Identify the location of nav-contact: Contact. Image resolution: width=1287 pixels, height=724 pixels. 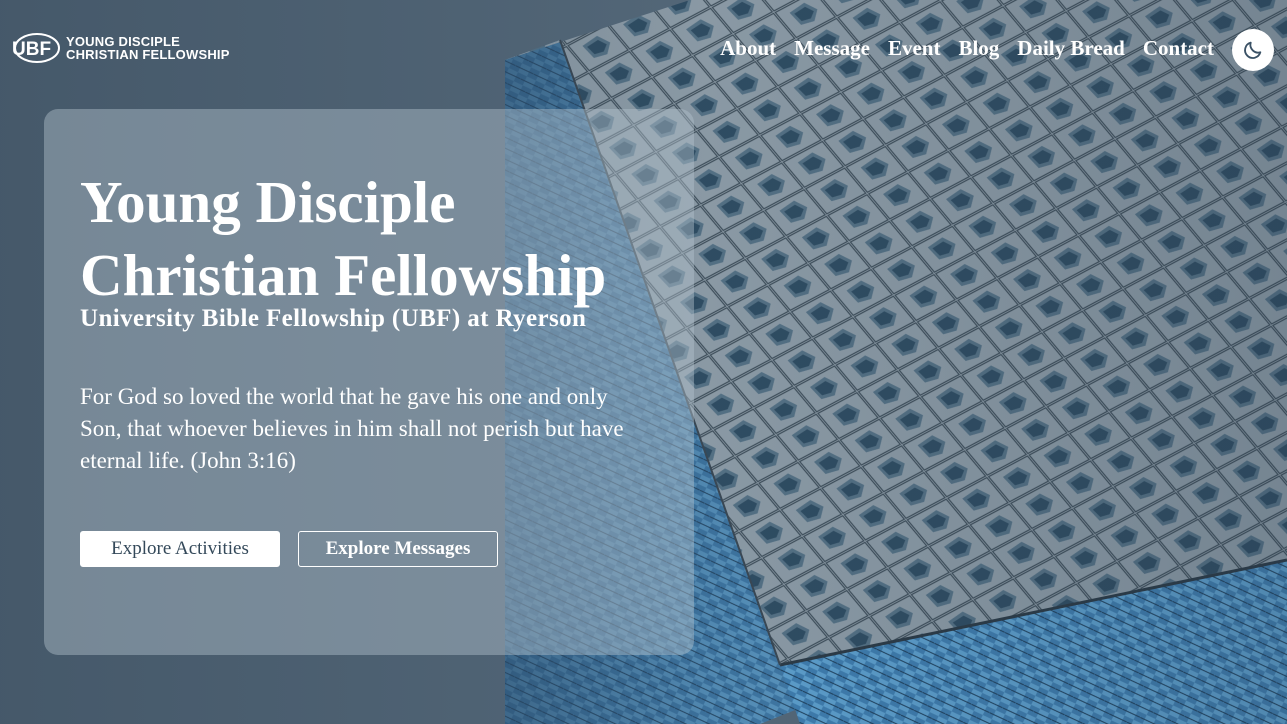
(1178, 48).